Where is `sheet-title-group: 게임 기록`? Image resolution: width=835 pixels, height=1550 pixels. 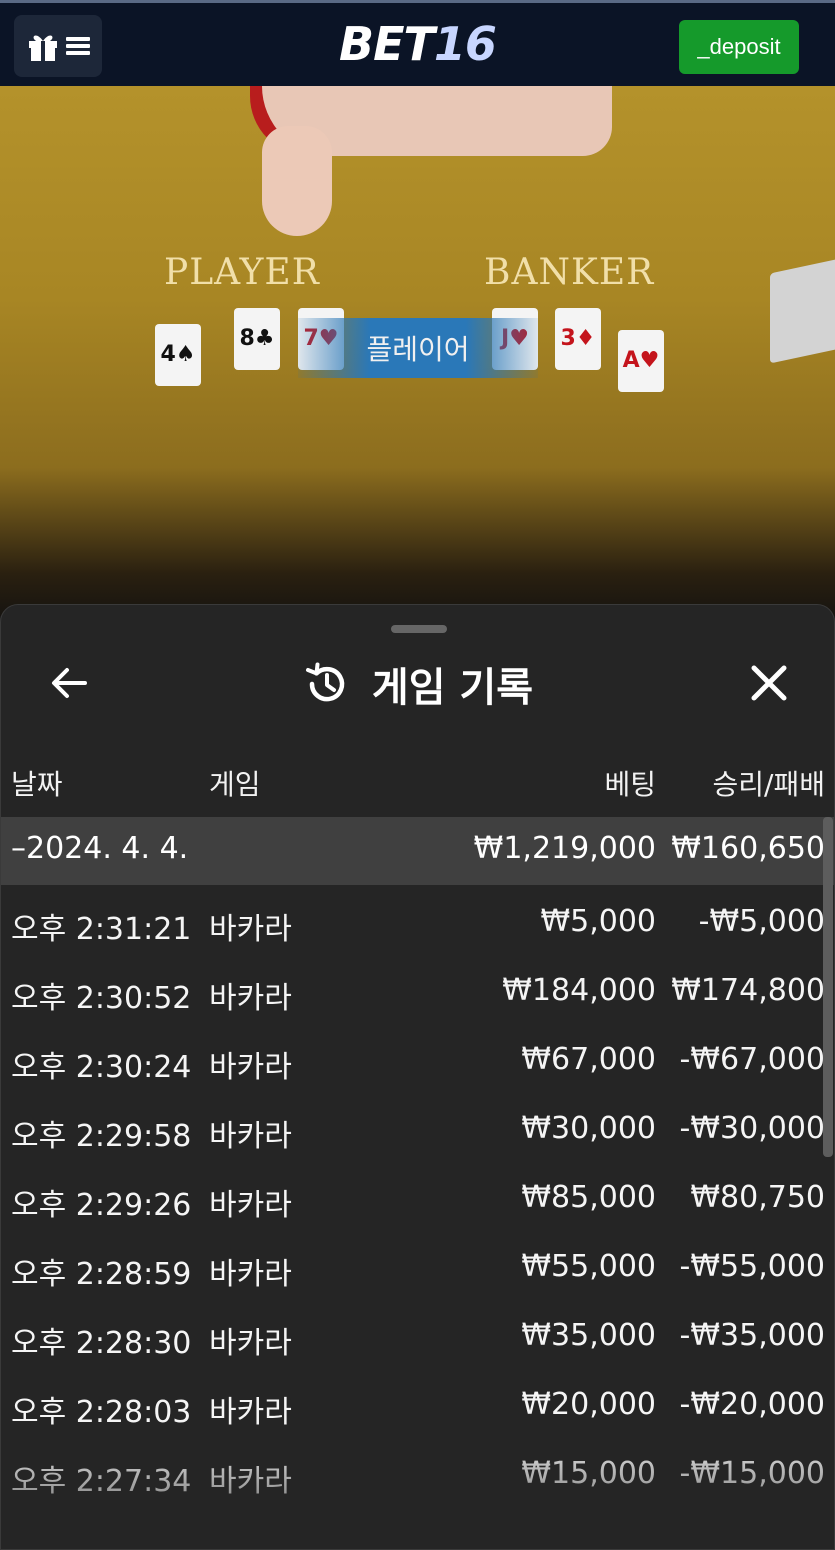 sheet-title-group: 게임 기록 is located at coordinates (417, 684).